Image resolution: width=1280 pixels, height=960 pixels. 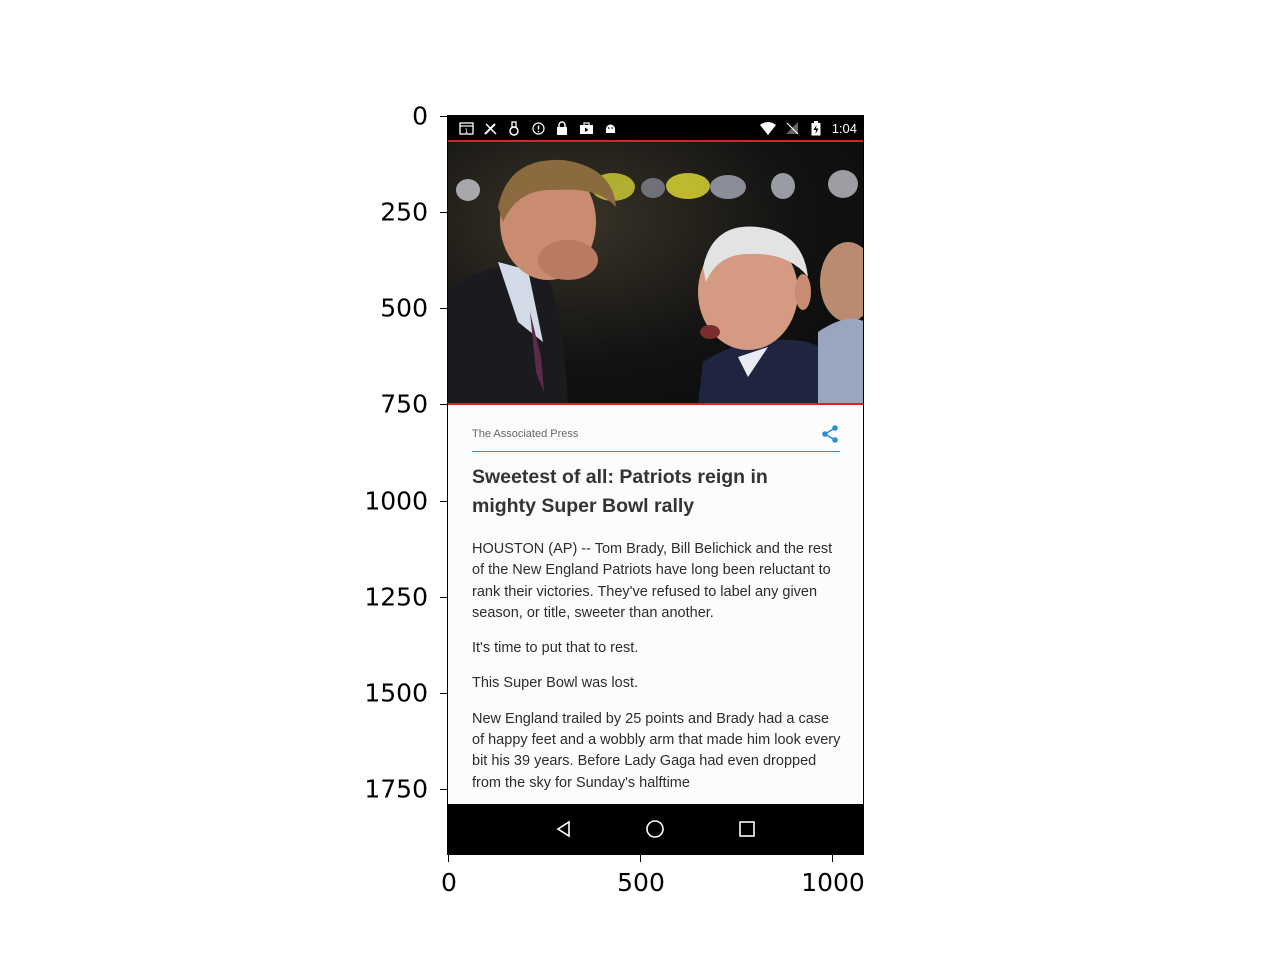 I want to click on home-icon, so click(x=655, y=829).